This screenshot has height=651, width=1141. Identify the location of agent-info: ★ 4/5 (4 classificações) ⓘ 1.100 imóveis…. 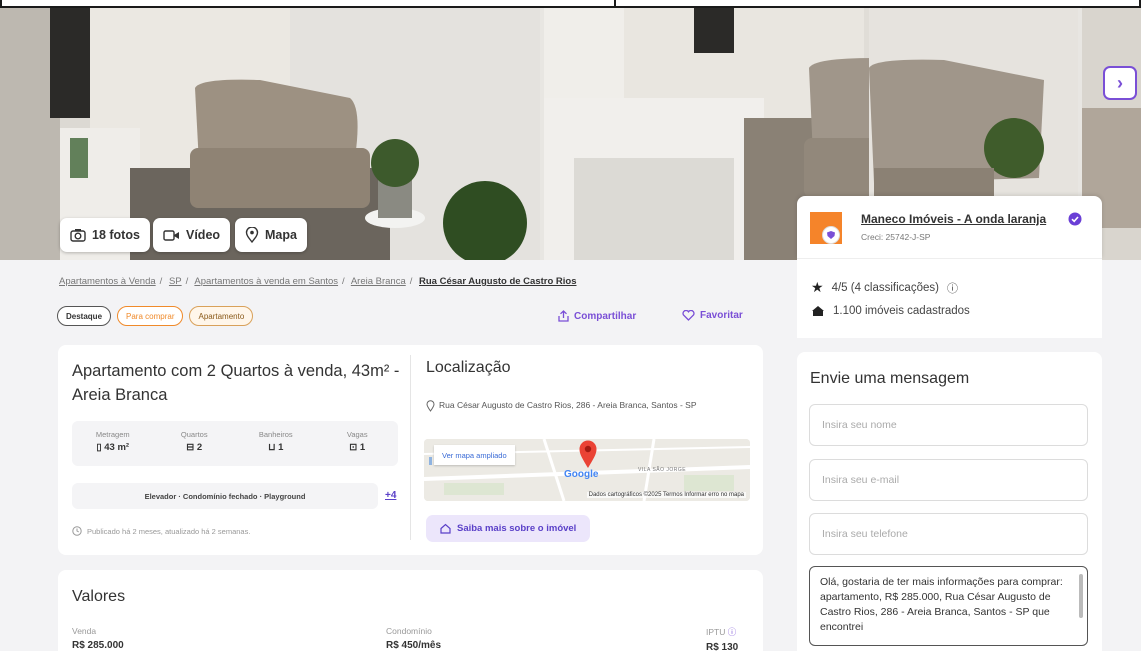
(949, 298).